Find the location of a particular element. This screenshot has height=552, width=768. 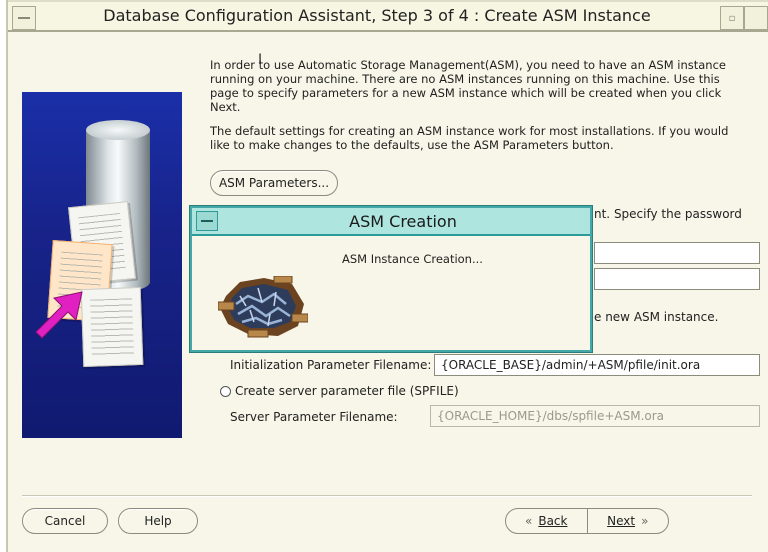

maximize-icon is located at coordinates (756, 18).